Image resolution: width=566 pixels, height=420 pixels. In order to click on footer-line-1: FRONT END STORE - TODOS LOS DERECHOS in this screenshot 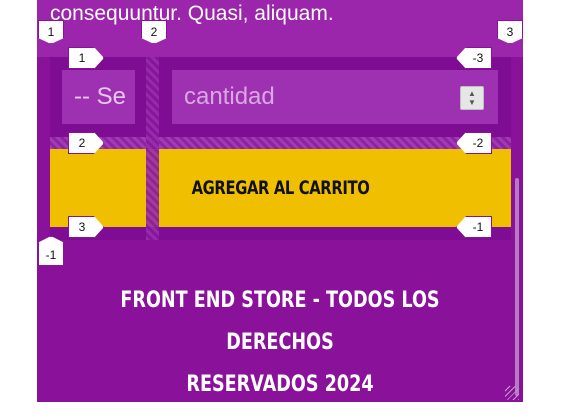, I will do `click(280, 321)`.